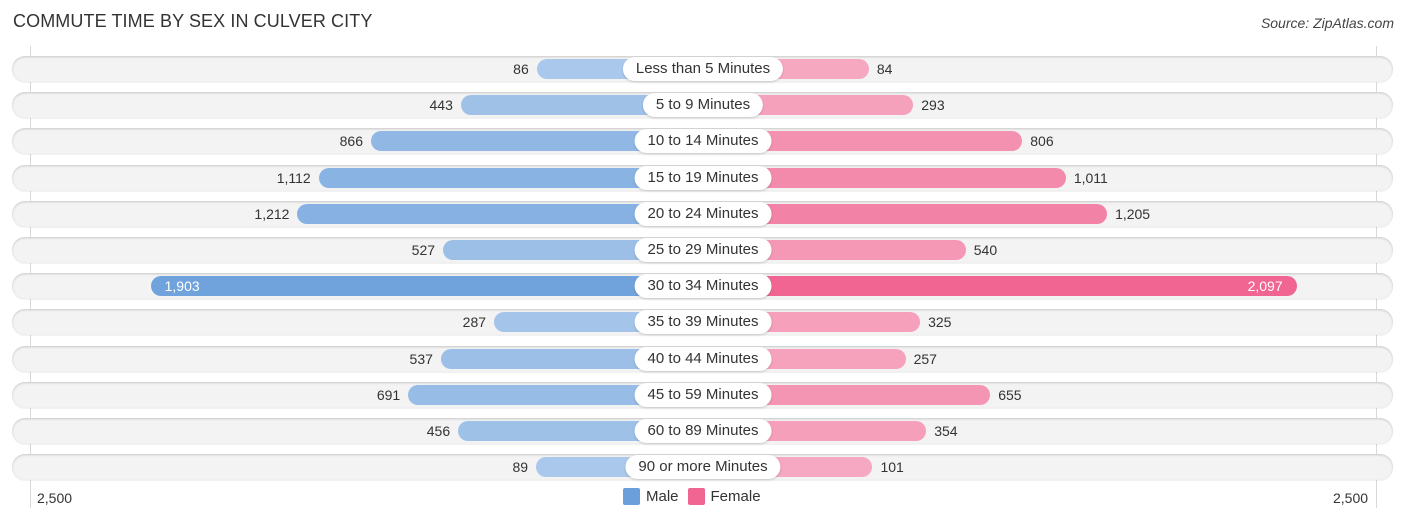 The width and height of the screenshot is (1406, 523). Describe the element at coordinates (940, 322) in the screenshot. I see `value-label-female: 325` at that location.